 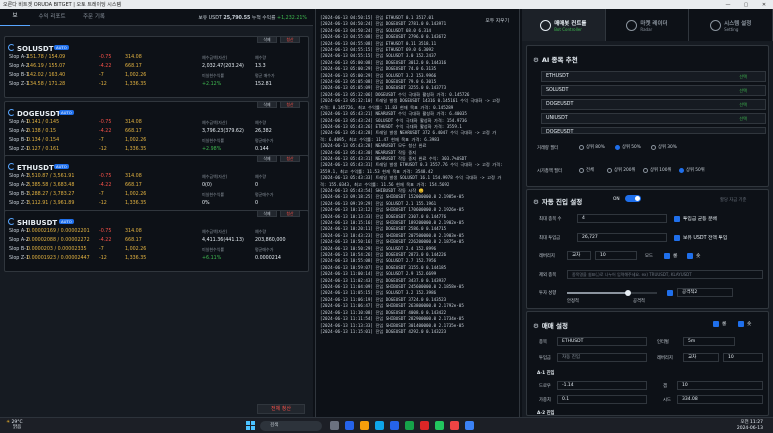 What do you see at coordinates (653, 104) in the screenshot?
I see `ai-coin-item: DOGEUSDT 선택` at bounding box center [653, 104].